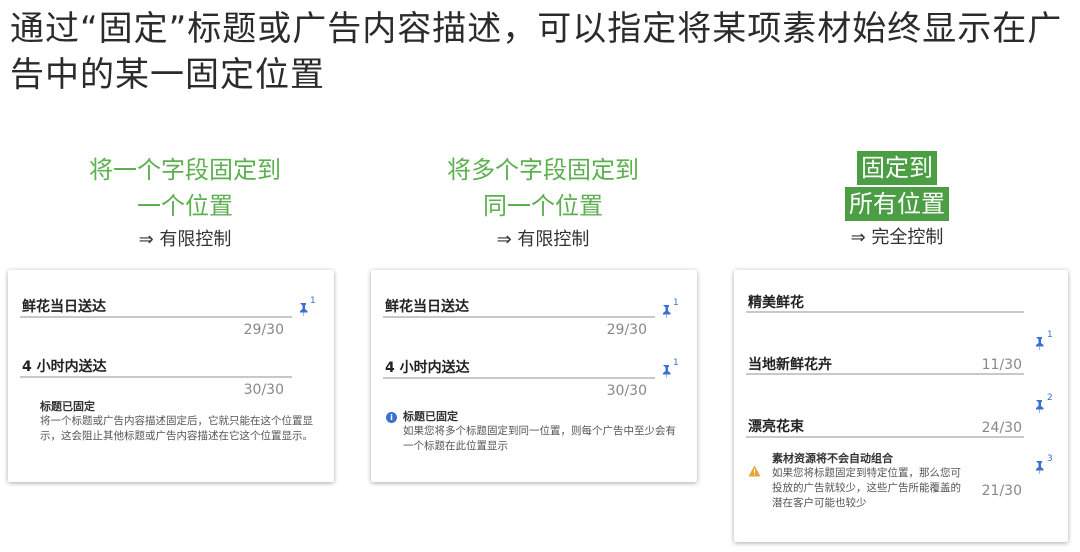 The width and height of the screenshot is (1080, 552). What do you see at coordinates (754, 469) in the screenshot?
I see `warning-icon` at bounding box center [754, 469].